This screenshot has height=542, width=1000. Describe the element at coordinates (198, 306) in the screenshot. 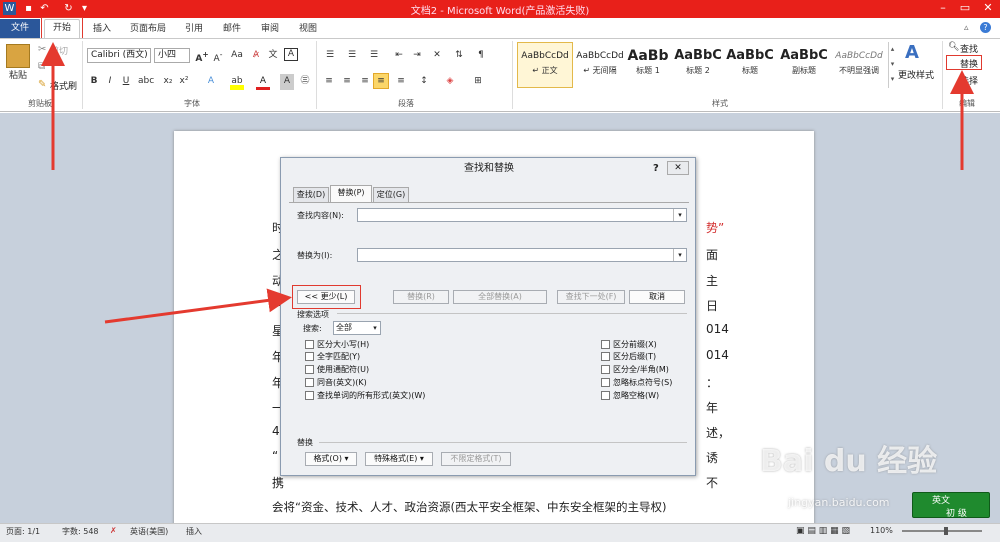

I see `arrow-to-less-button` at that location.